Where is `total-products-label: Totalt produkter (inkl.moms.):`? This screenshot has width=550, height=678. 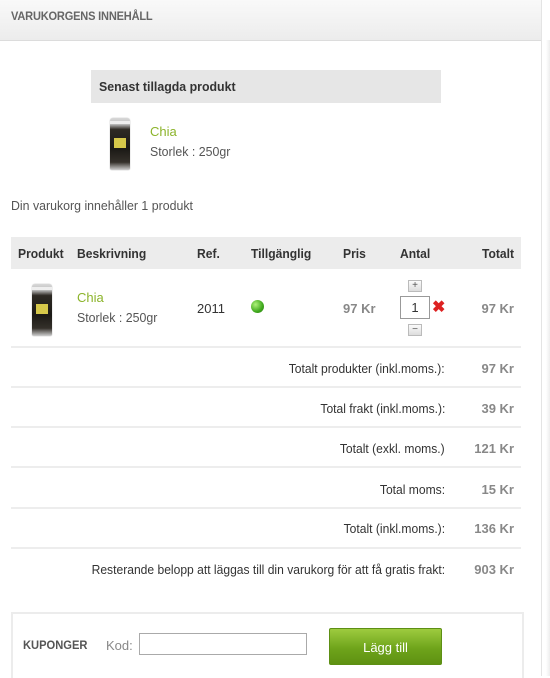 total-products-label: Totalt produkter (inkl.moms.): is located at coordinates (367, 368).